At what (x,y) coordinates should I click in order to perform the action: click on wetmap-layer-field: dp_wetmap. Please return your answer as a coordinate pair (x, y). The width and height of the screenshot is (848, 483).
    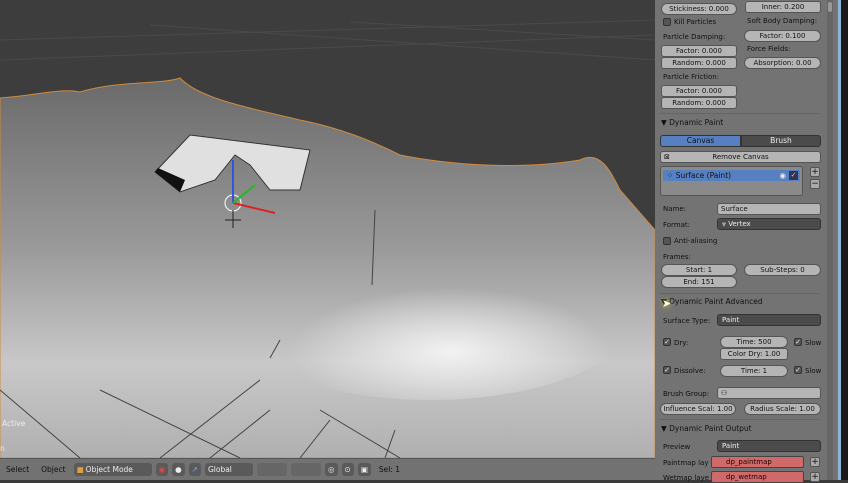
    Looking at the image, I should click on (757, 477).